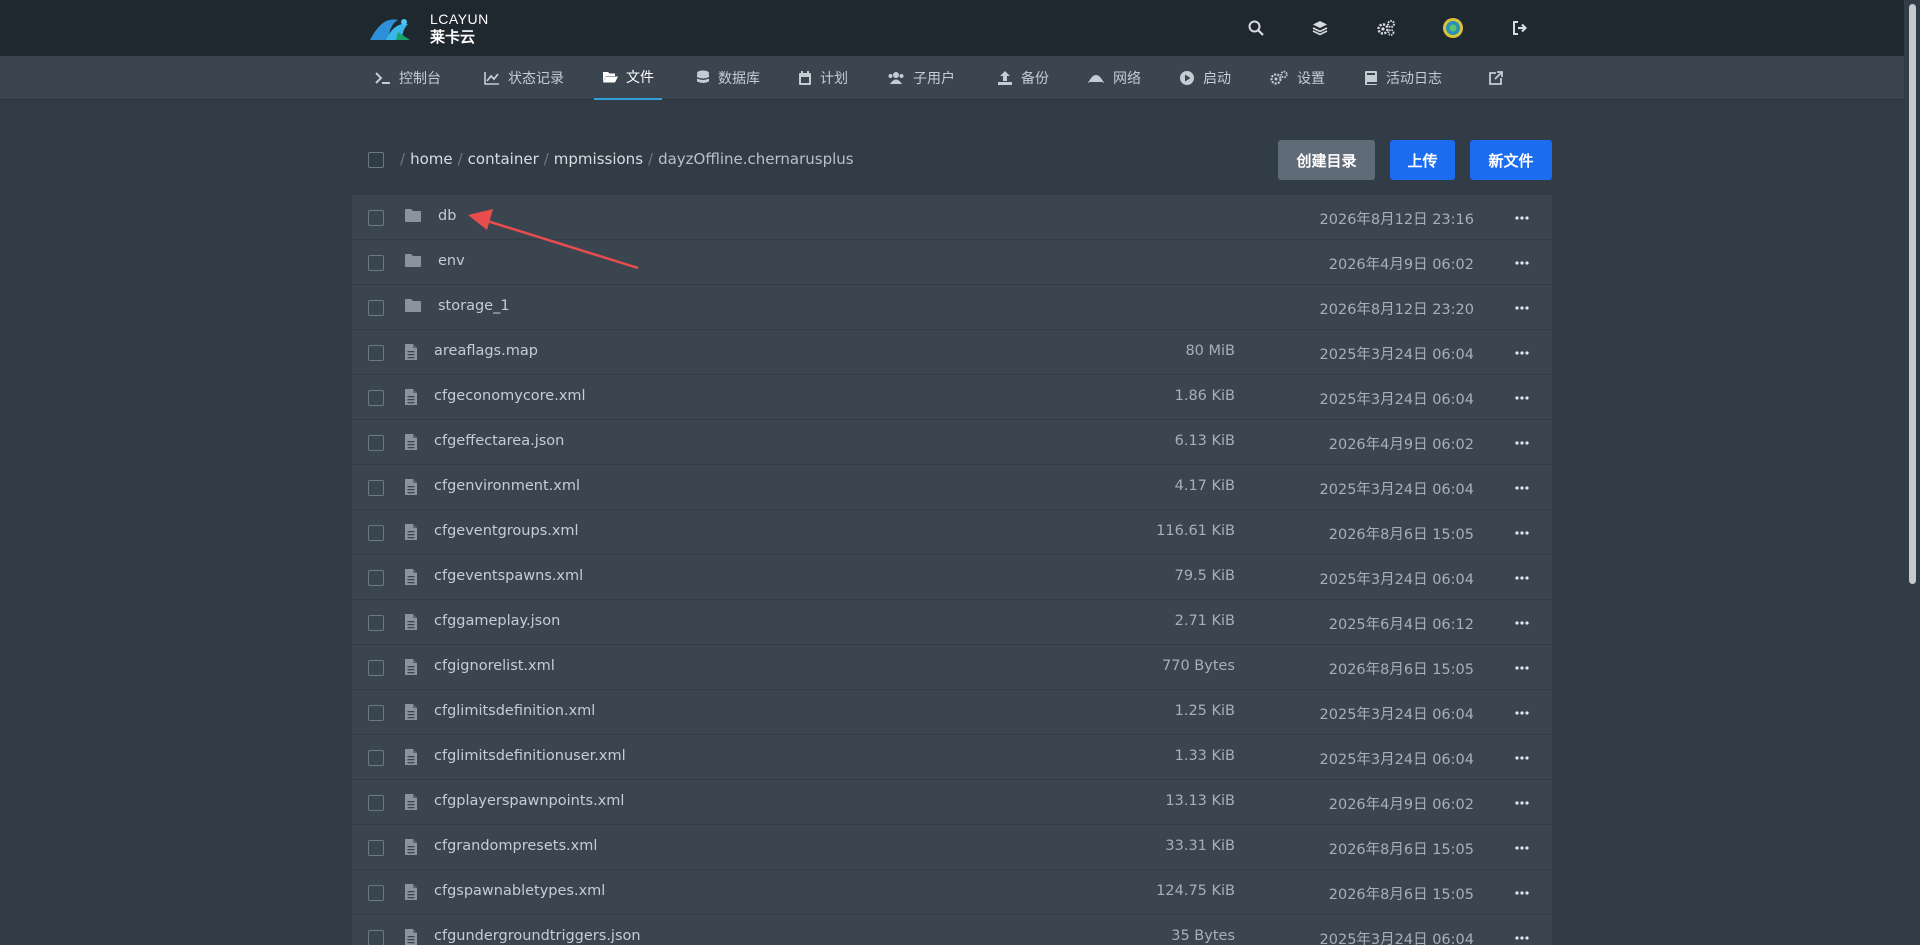 The width and height of the screenshot is (1920, 945). What do you see at coordinates (1401, 670) in the screenshot?
I see `file-modified-date: 2026年8月6日 15:05` at bounding box center [1401, 670].